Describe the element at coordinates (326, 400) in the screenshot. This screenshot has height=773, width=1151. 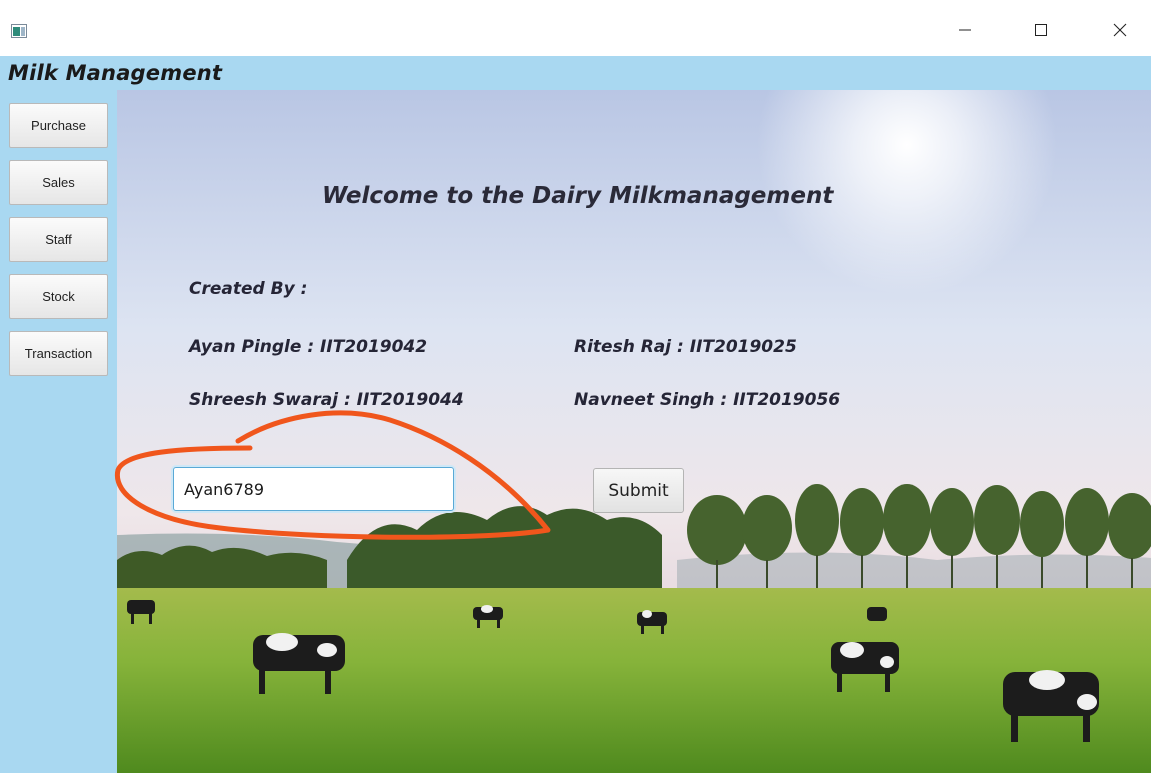
I see `author-label: Shreesh Swaraj : IIT2019044` at that location.